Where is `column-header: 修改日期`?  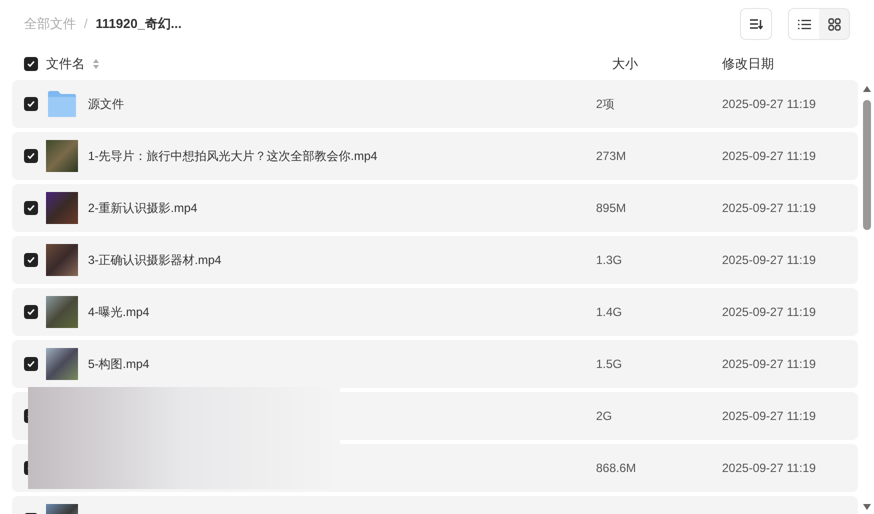
column-header: 修改日期 is located at coordinates (748, 64).